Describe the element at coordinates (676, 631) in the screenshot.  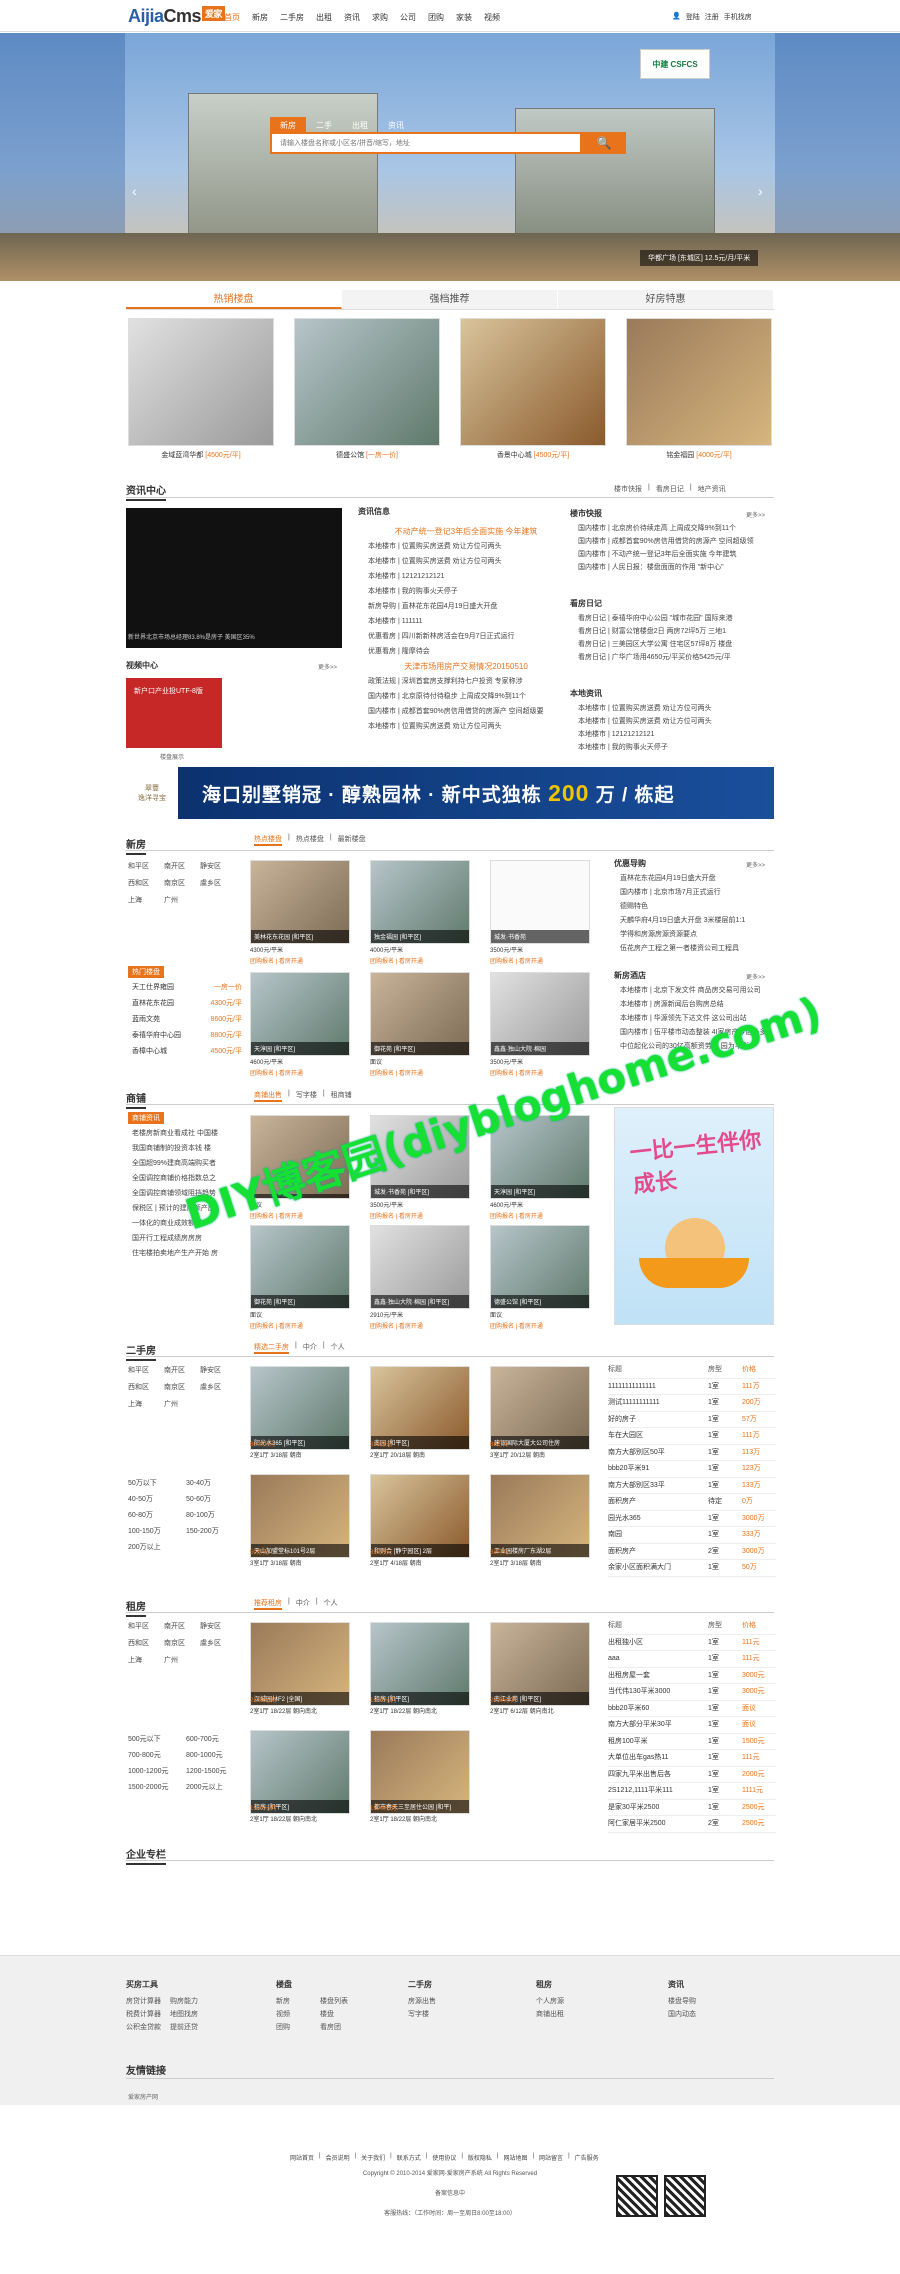
I see `riji-item: 看房日记 | 财富公馆楼盘2日 两房72坪5万 三地1` at that location.